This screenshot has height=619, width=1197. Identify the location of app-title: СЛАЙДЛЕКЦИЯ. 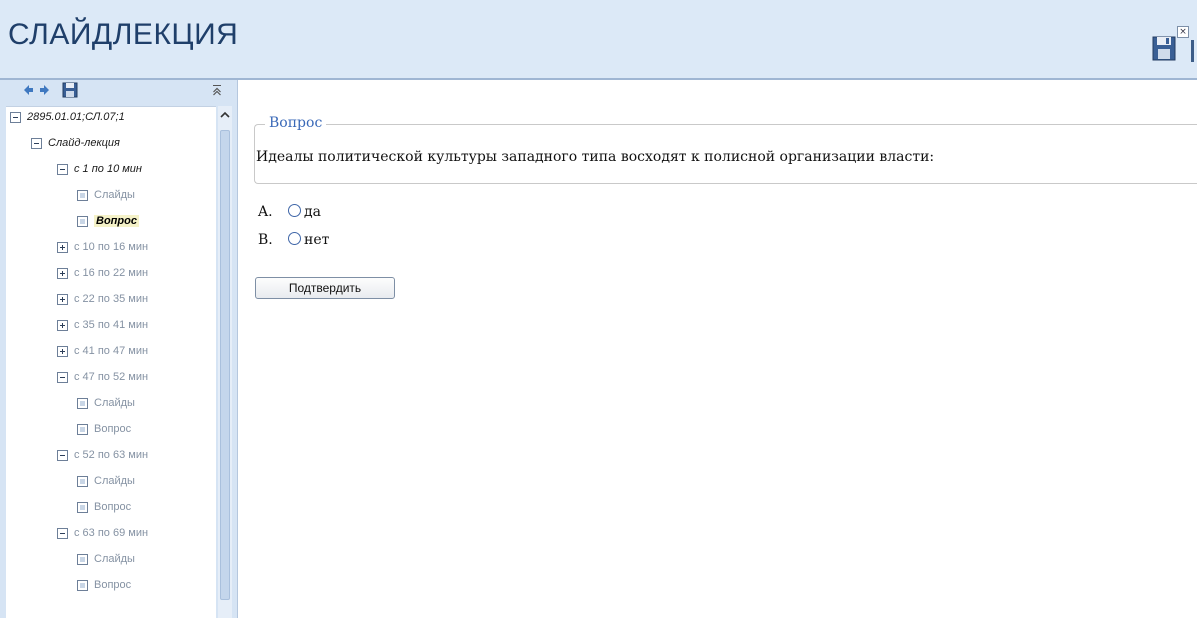
(123, 34).